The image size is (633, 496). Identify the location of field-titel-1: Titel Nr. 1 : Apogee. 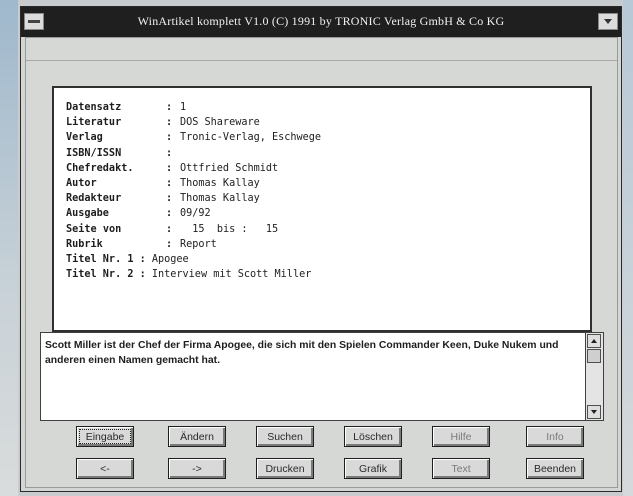
(193, 259).